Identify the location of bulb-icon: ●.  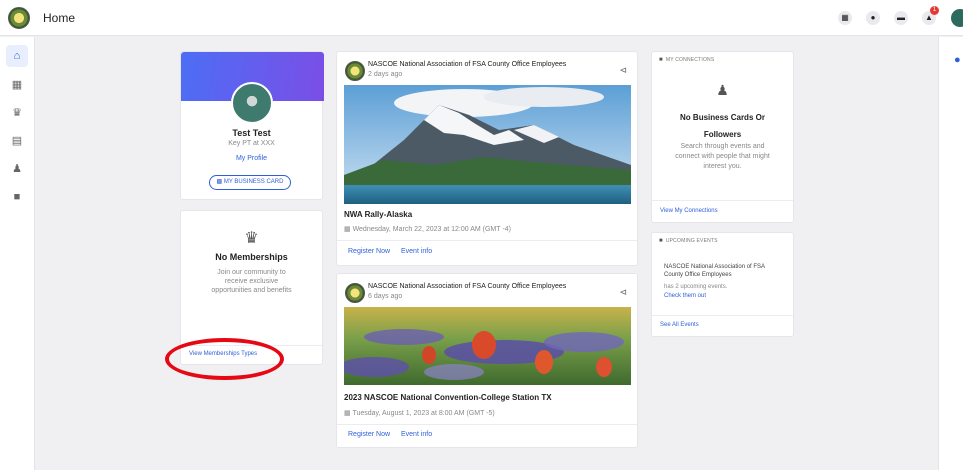
(873, 18).